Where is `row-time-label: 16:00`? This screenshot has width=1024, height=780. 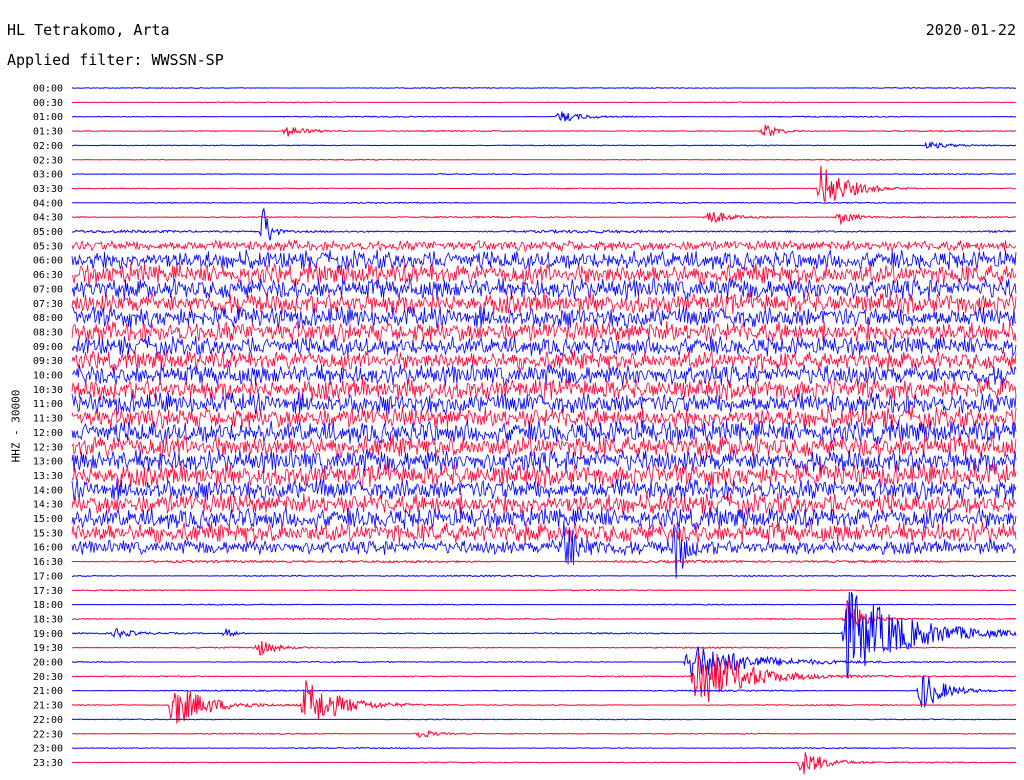
row-time-label: 16:00 is located at coordinates (48, 548).